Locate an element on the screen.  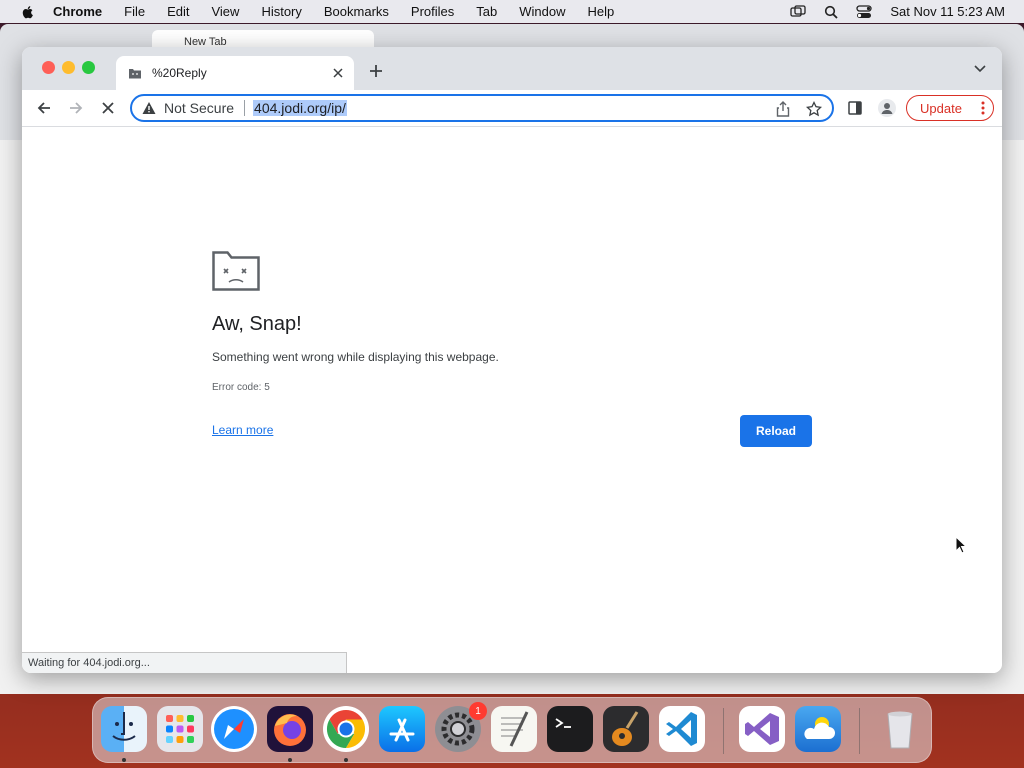
security-status-label: Not Secure is located at coordinates (199, 108).